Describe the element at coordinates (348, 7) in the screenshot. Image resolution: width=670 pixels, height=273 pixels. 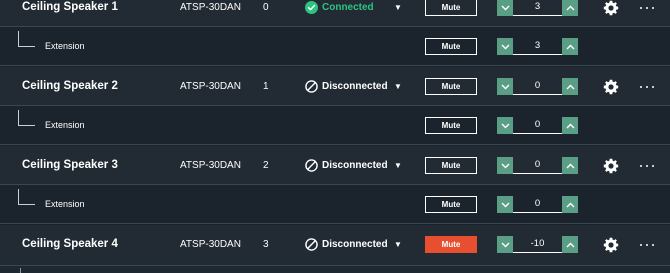
I see `status-label: Connected` at that location.